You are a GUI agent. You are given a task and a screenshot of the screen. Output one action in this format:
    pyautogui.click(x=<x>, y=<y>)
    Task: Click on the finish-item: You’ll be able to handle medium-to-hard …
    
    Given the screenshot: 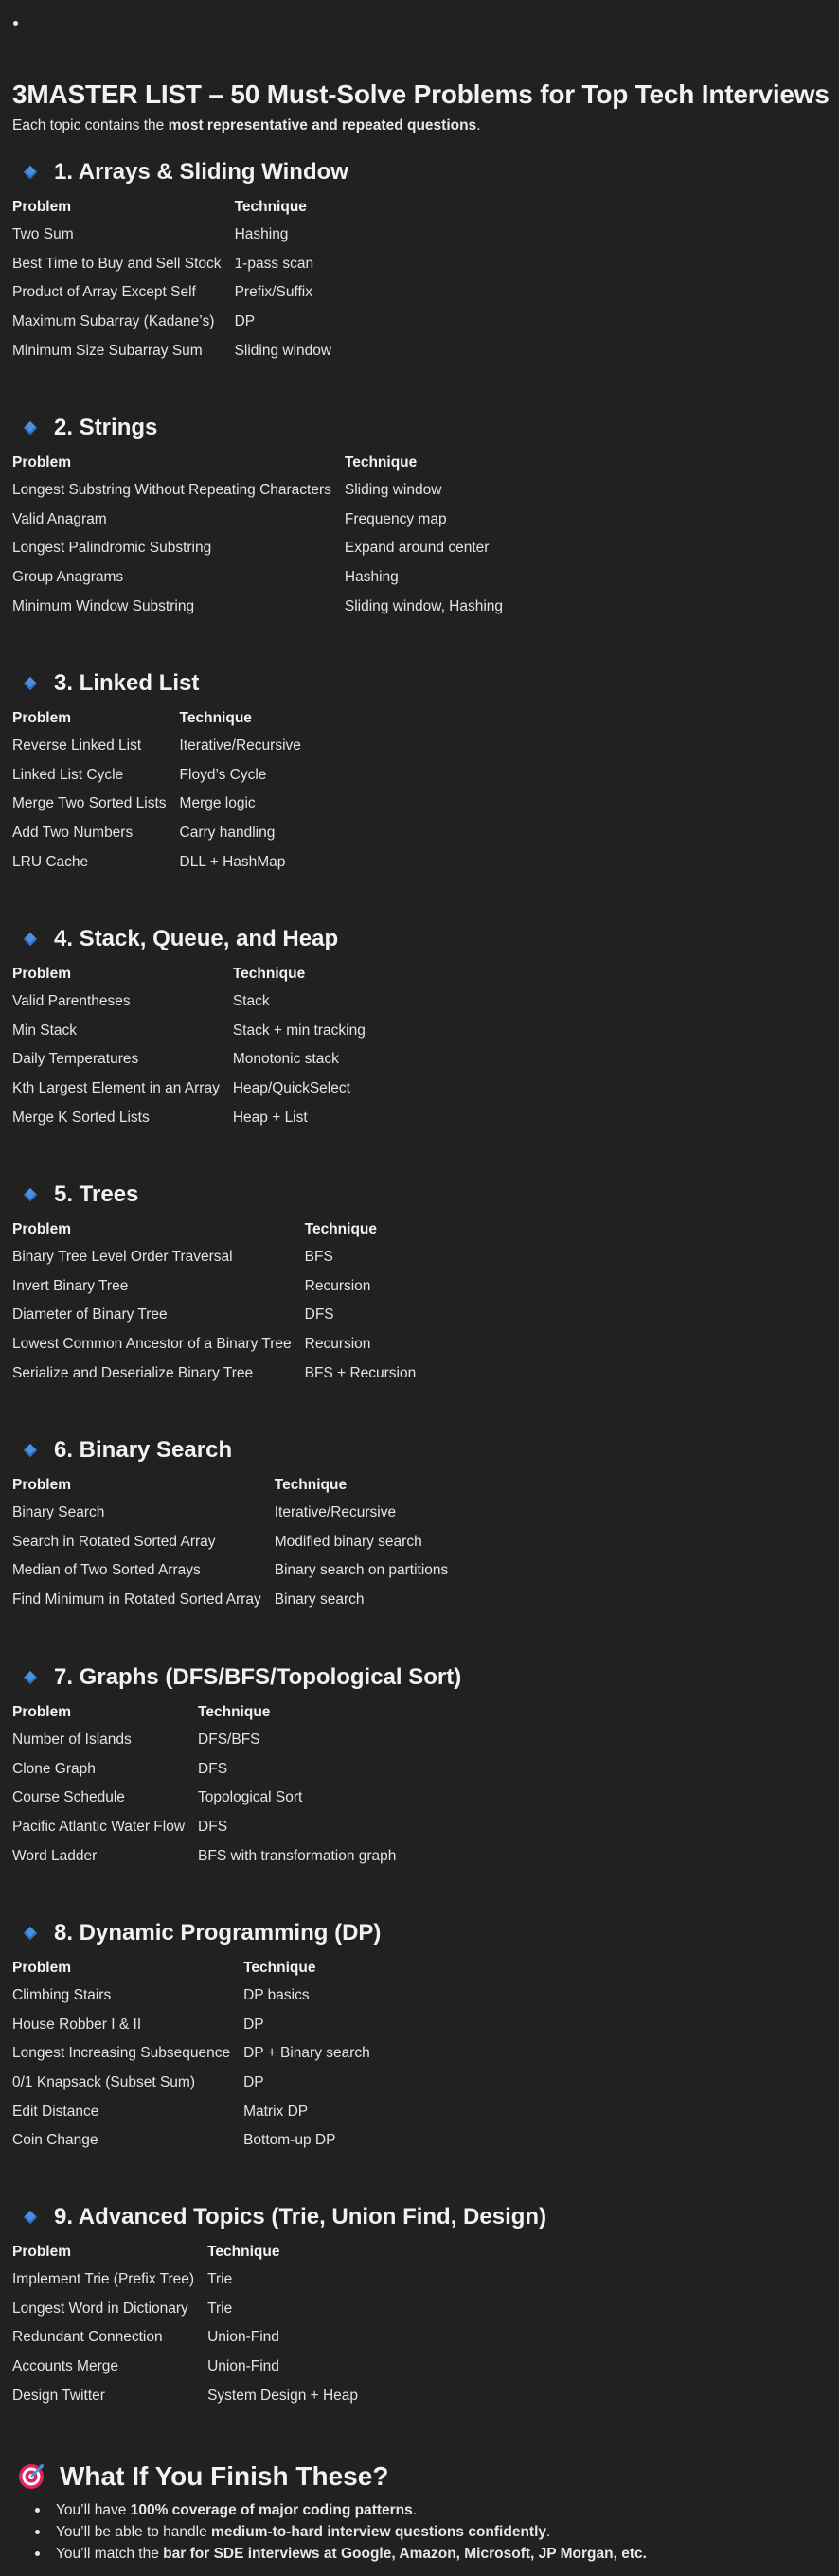 What is the action you would take?
    pyautogui.click(x=341, y=2532)
    